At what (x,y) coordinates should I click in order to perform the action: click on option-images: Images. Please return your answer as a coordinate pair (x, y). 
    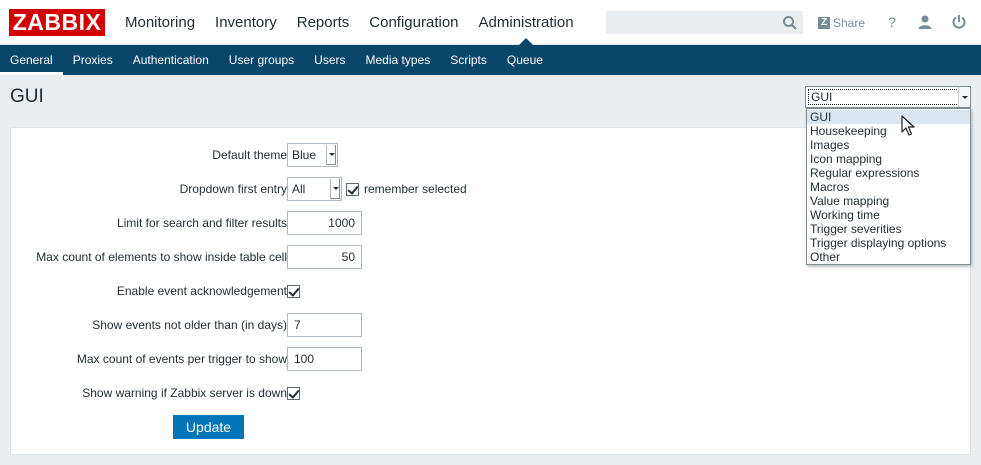
    Looking at the image, I should click on (888, 145).